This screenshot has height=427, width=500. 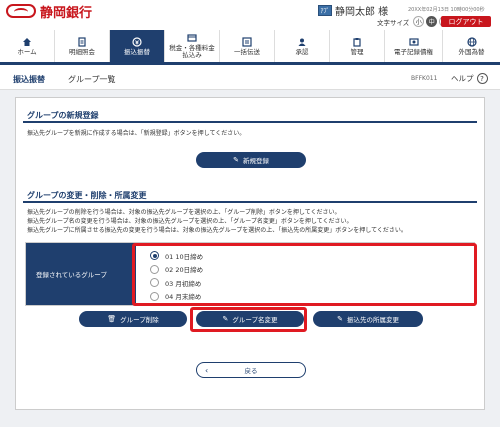 What do you see at coordinates (302, 42) in the screenshot?
I see `approval-icon` at bounding box center [302, 42].